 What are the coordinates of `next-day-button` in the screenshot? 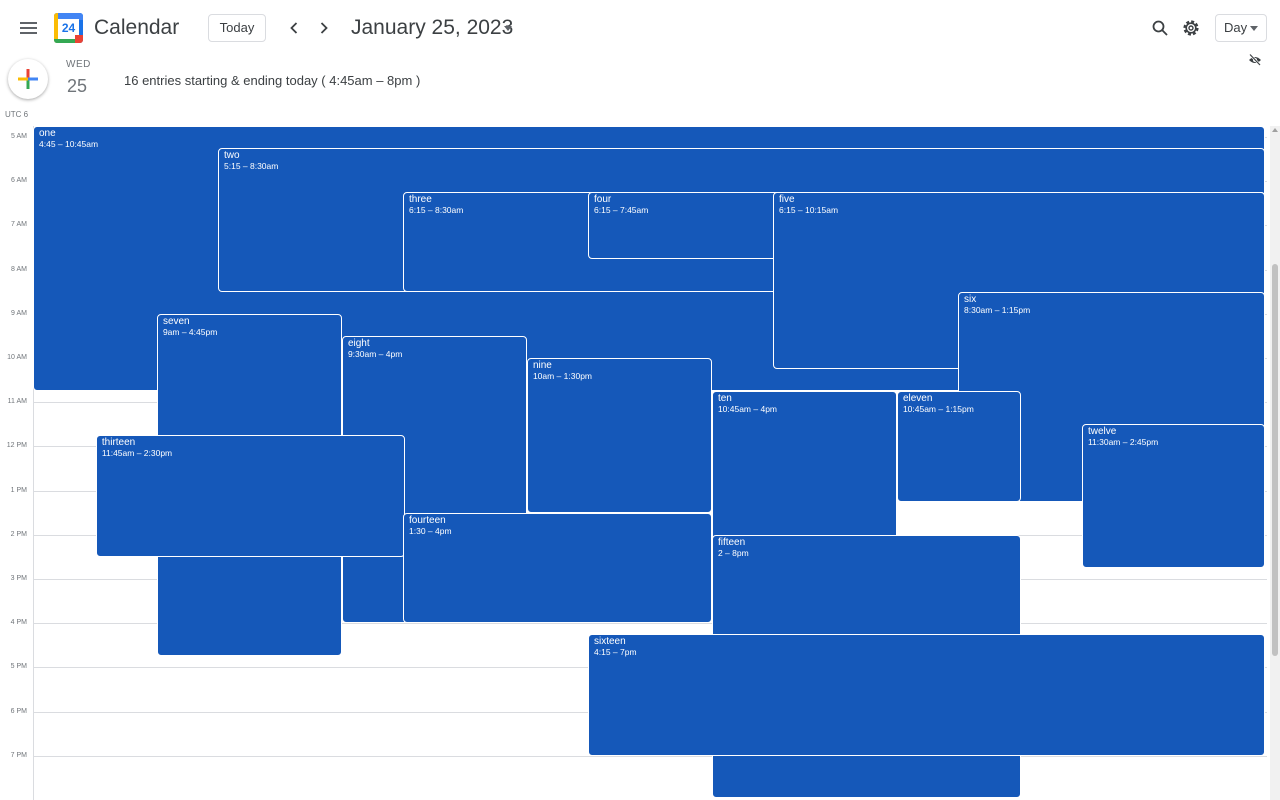 It's located at (324, 28).